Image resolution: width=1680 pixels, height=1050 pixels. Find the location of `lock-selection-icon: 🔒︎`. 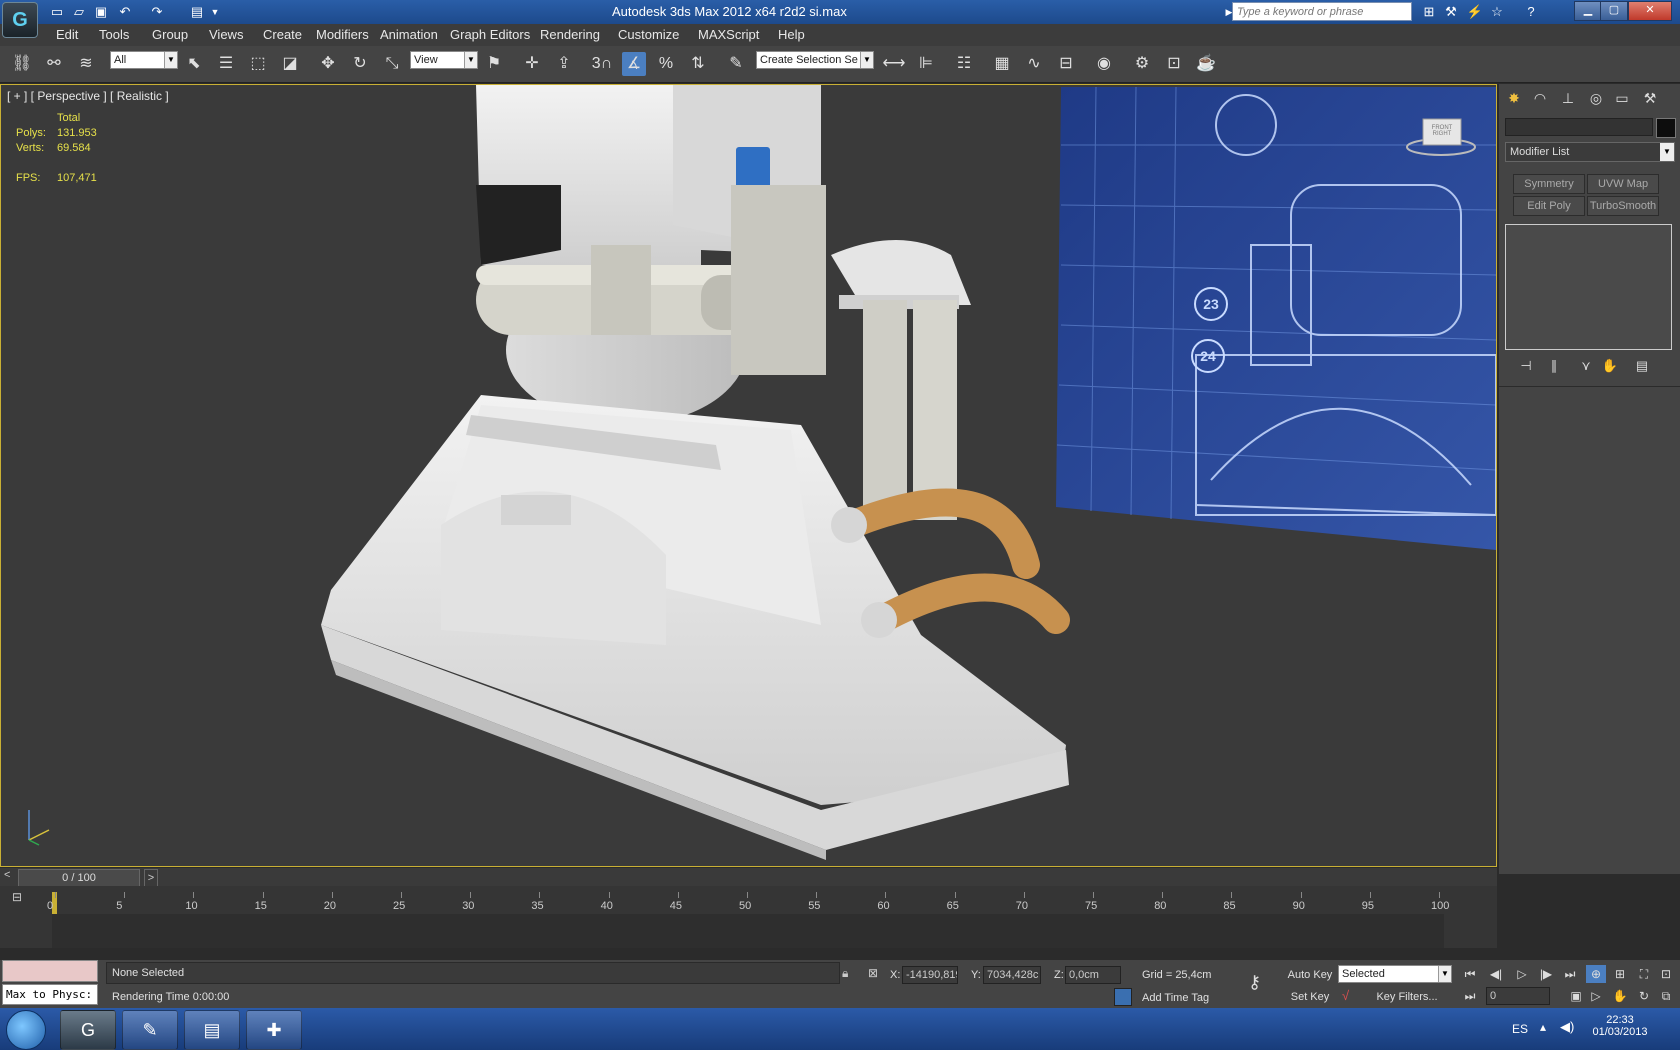

lock-selection-icon: 🔒︎ is located at coordinates (845, 973).